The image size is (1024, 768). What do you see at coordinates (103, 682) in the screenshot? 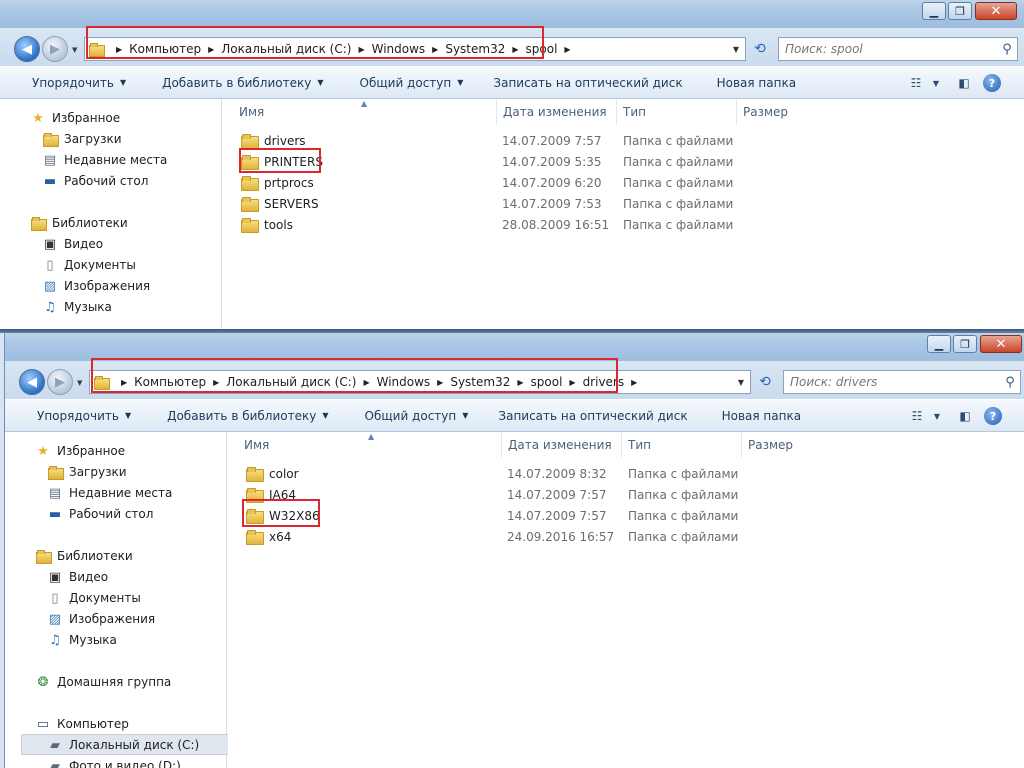
I see `sidebar-item-homegroup: ❂ Домашняя группа` at bounding box center [103, 682].